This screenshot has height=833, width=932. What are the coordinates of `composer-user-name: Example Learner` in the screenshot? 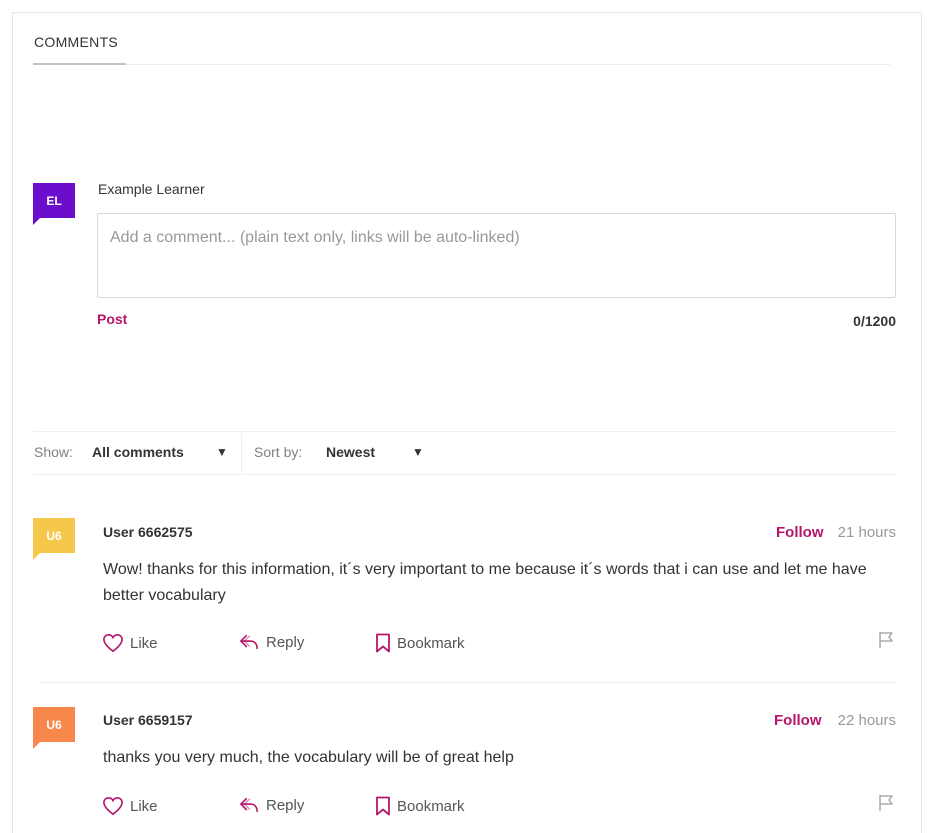 It's located at (151, 189).